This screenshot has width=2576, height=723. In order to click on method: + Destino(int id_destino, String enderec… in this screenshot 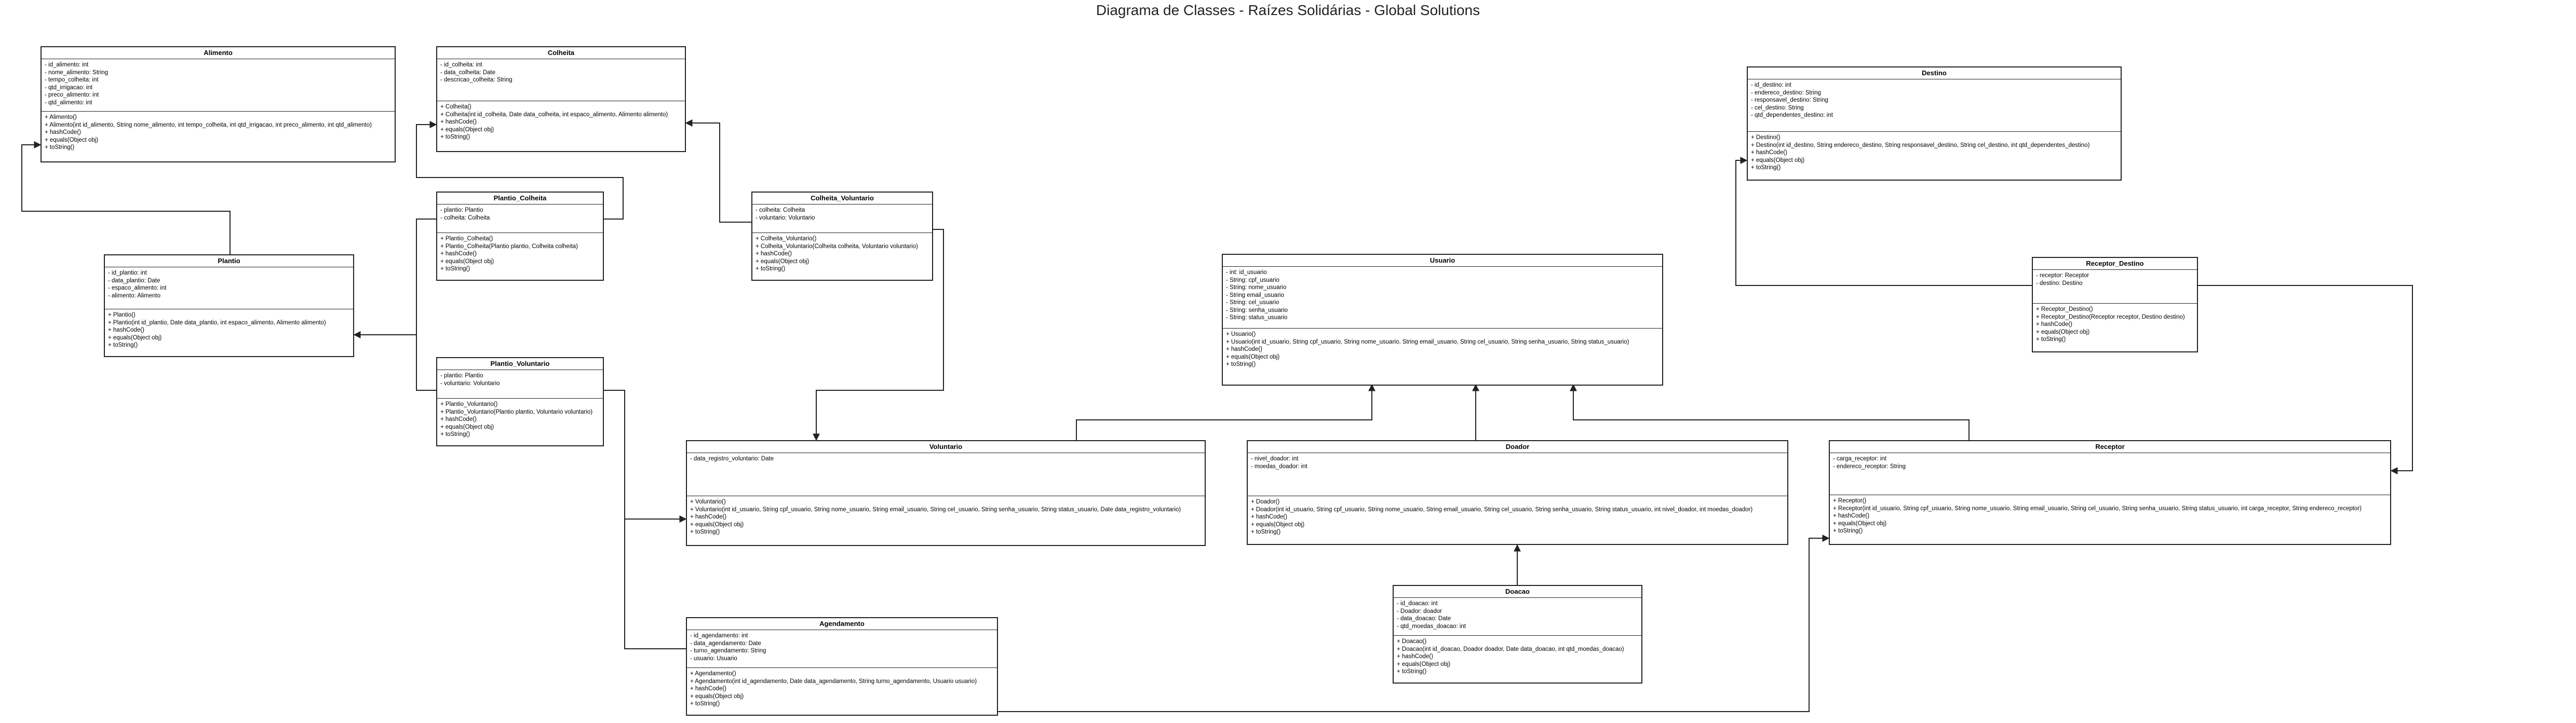, I will do `click(1920, 145)`.